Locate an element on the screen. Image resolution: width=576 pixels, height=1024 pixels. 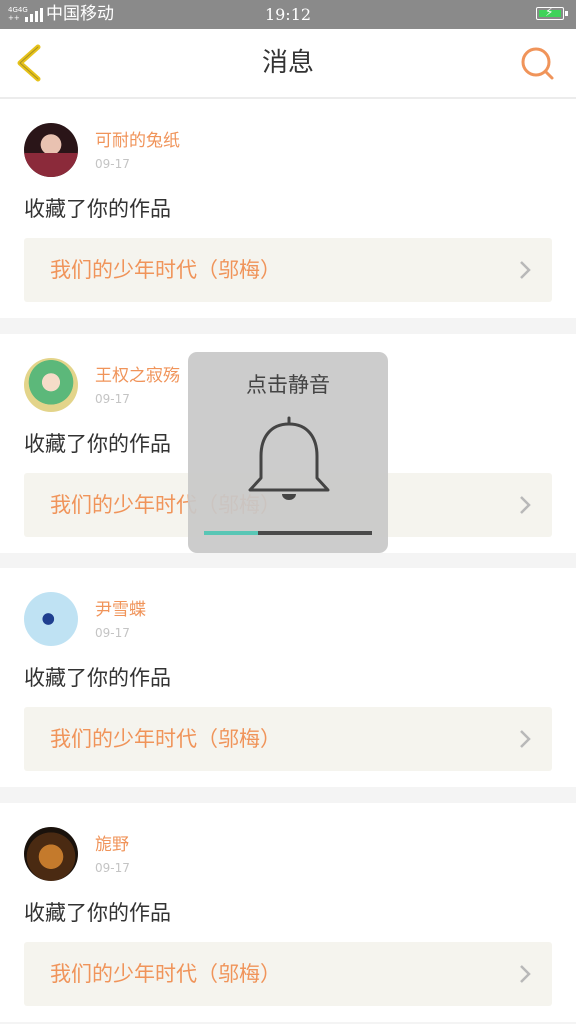
clock: 19:12 is located at coordinates (288, 14).